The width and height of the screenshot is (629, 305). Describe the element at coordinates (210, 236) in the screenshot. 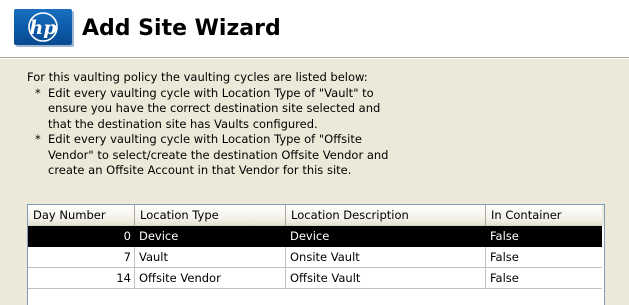

I see `cell-location-type: Device` at that location.